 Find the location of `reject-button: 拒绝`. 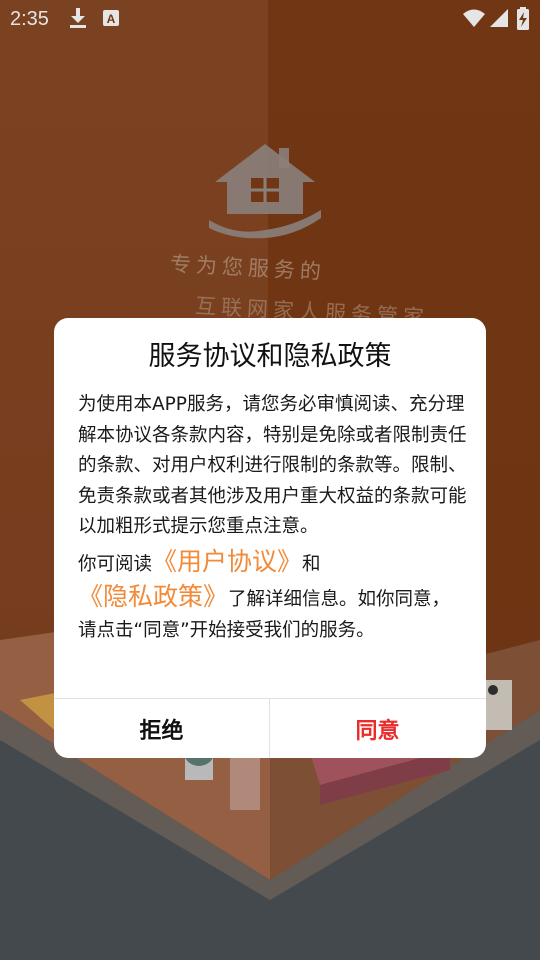

reject-button: 拒绝 is located at coordinates (161, 728).